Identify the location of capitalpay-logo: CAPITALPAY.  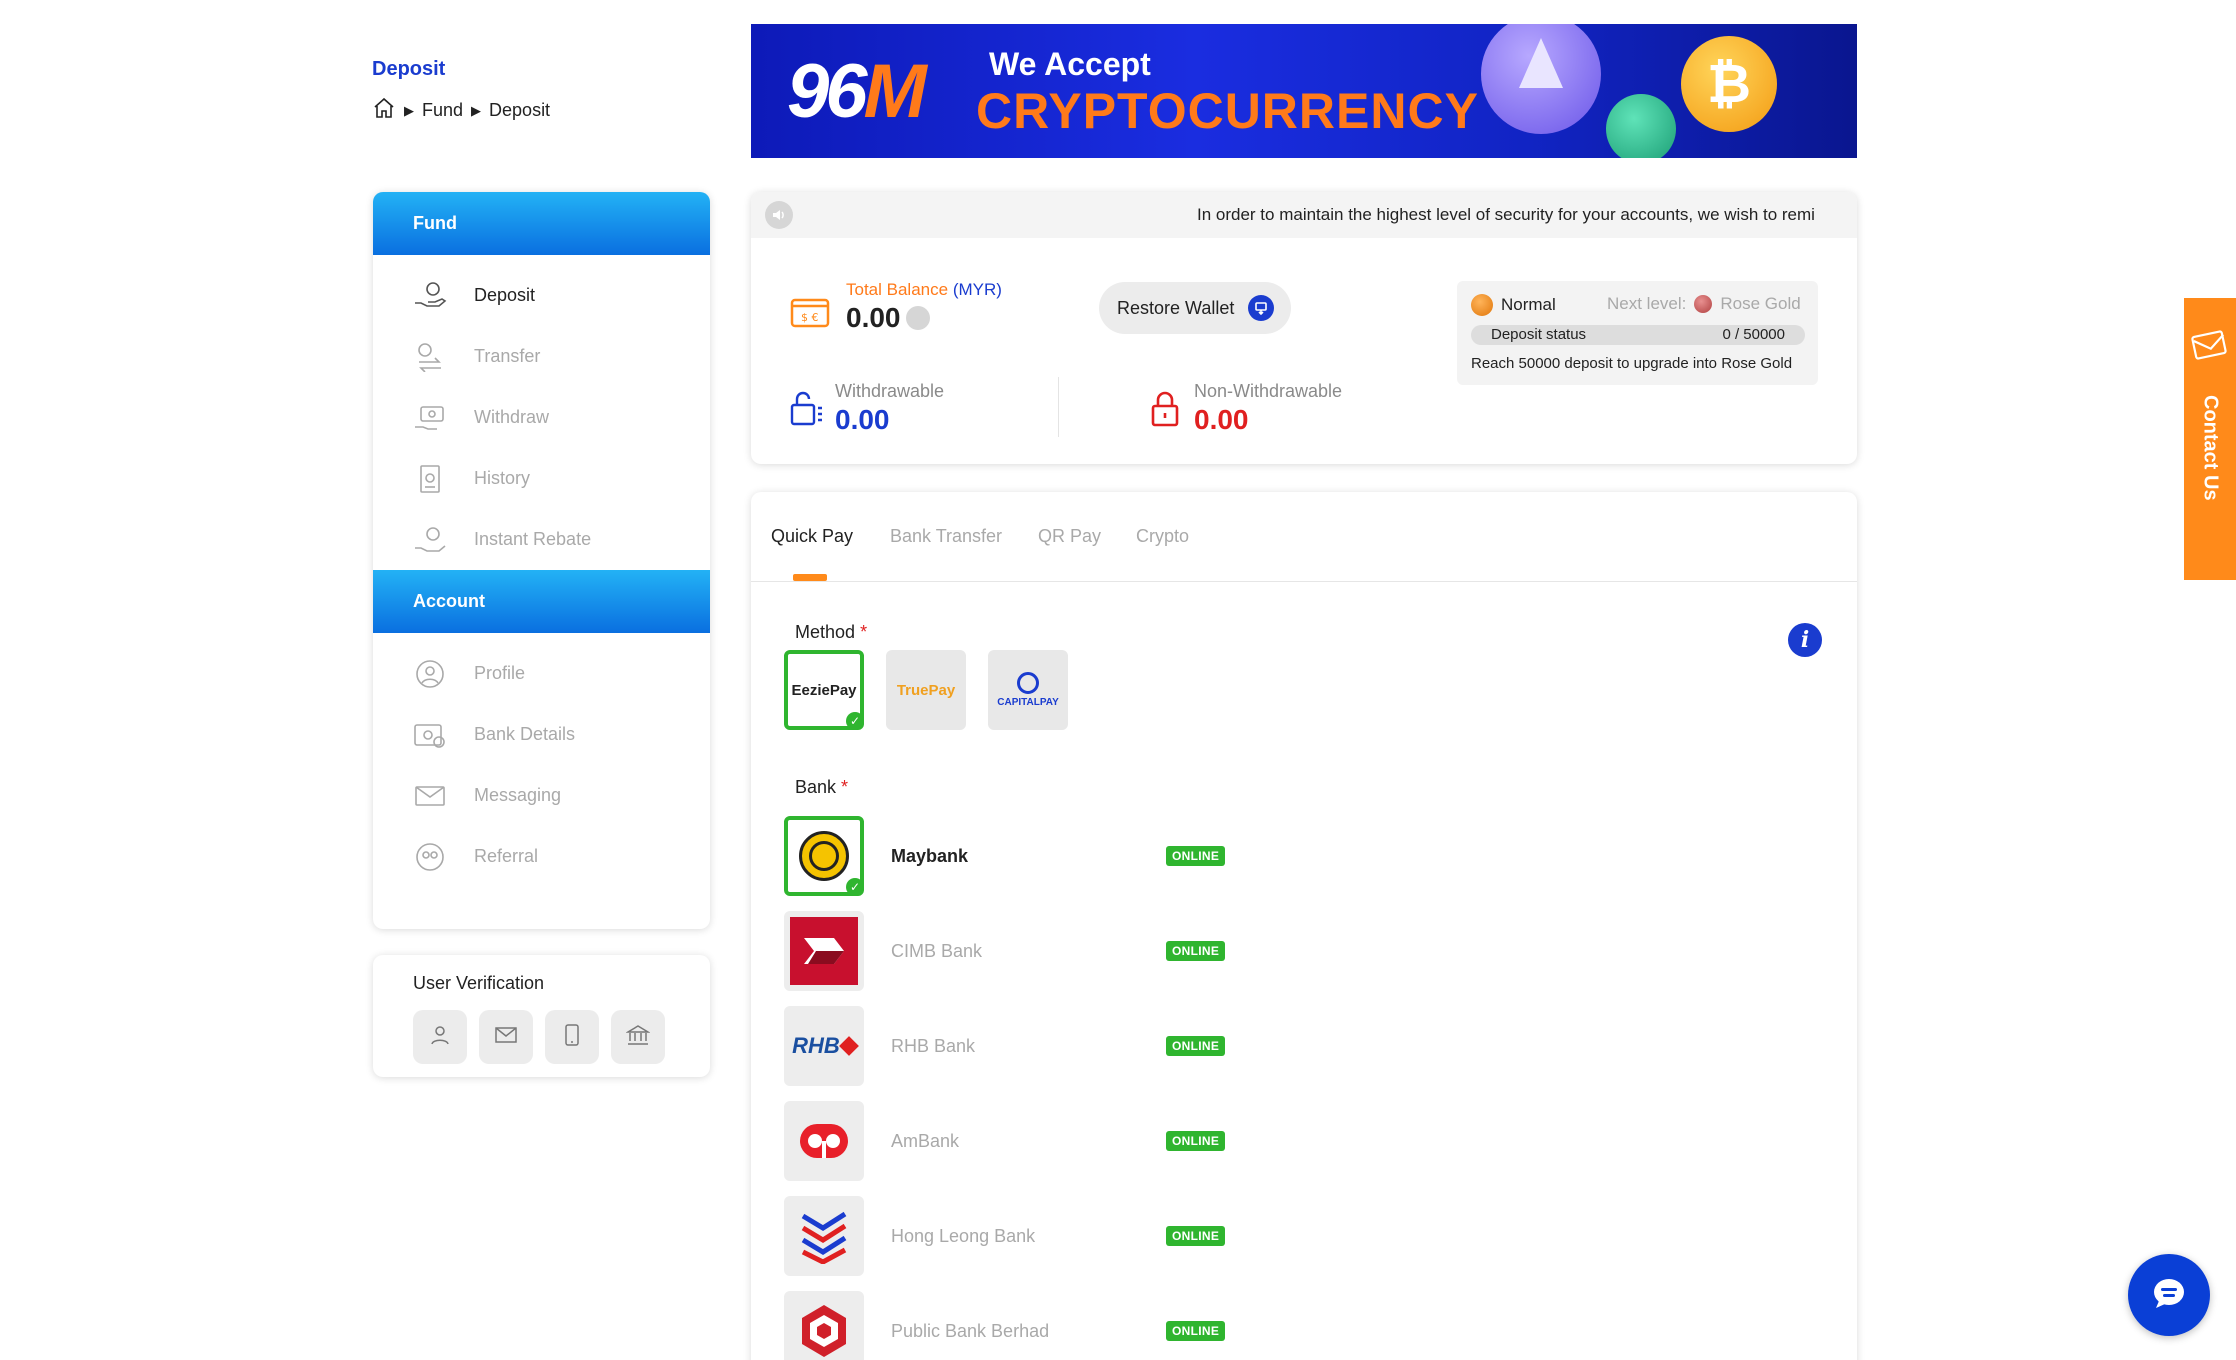
(1028, 702).